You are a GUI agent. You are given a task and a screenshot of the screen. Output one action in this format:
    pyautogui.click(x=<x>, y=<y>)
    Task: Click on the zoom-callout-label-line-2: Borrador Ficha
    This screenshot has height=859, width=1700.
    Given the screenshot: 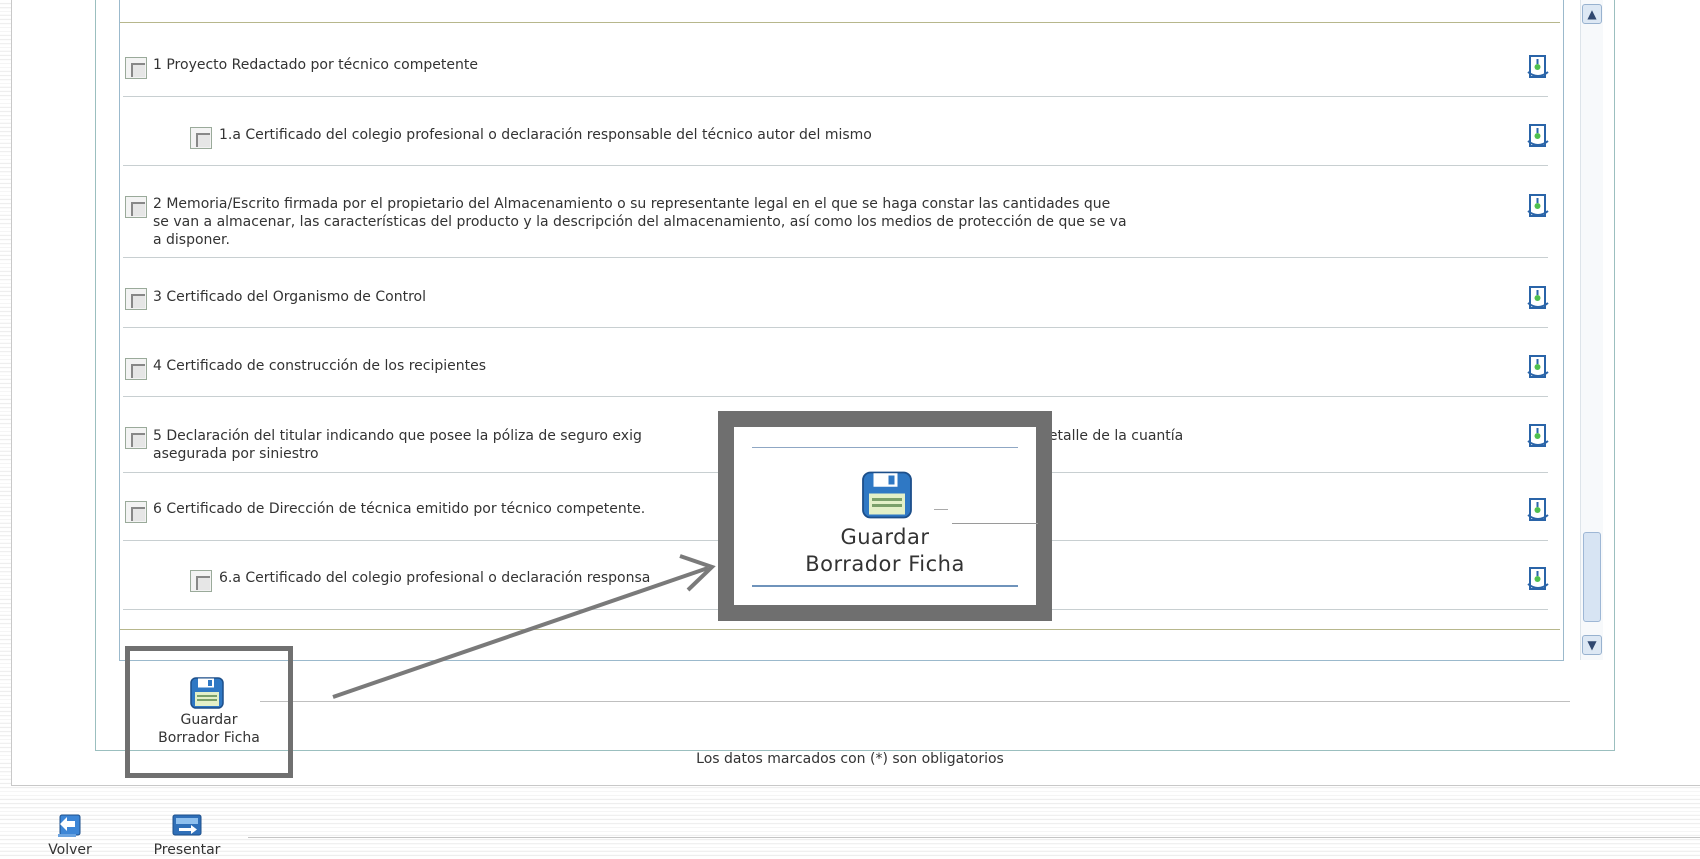 What is the action you would take?
    pyautogui.click(x=885, y=564)
    